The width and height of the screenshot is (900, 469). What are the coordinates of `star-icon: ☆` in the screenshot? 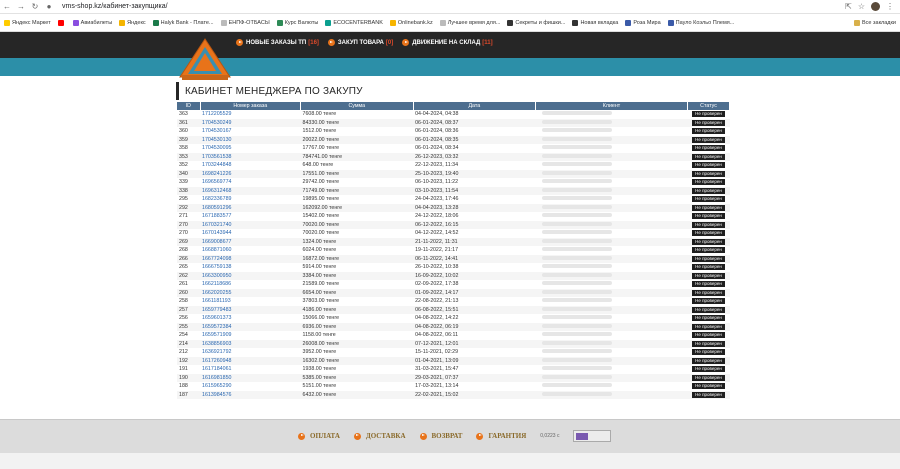 It's located at (861, 6).